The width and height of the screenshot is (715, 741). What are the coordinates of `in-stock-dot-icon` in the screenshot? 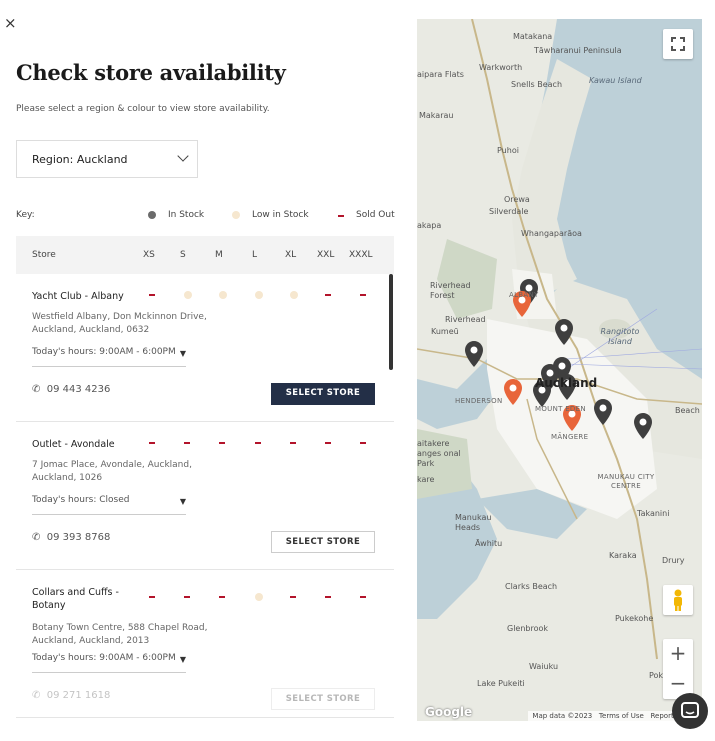 It's located at (152, 214).